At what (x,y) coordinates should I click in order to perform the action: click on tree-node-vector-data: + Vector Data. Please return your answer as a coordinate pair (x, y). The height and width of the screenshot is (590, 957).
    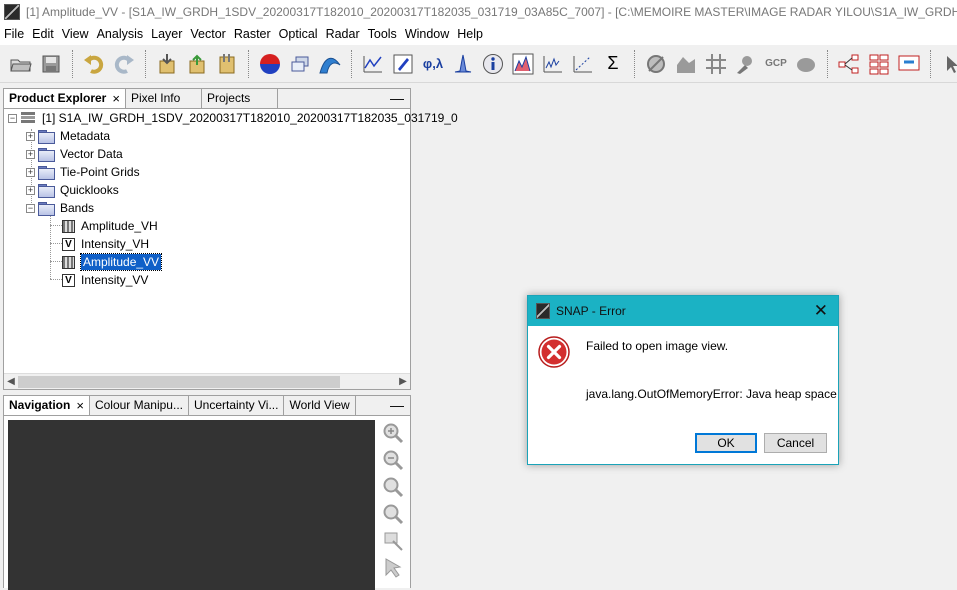
    Looking at the image, I should click on (74, 154).